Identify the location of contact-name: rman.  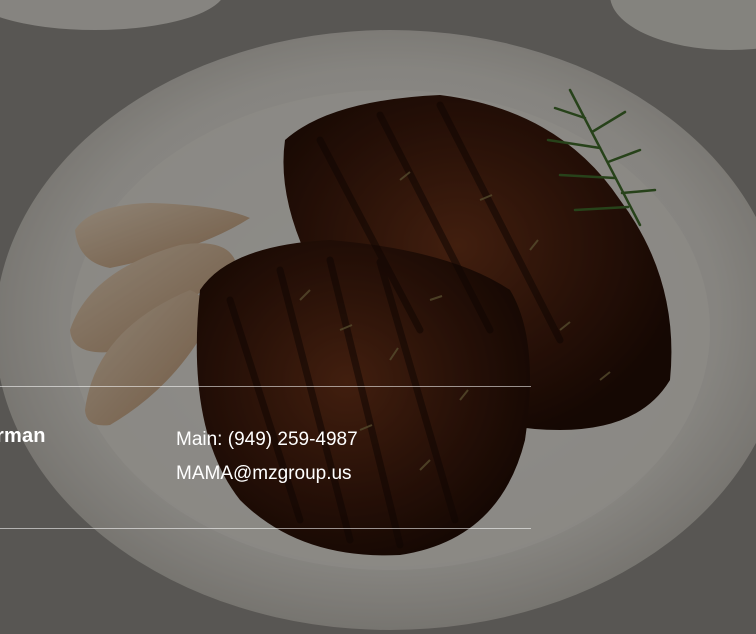
(23, 436).